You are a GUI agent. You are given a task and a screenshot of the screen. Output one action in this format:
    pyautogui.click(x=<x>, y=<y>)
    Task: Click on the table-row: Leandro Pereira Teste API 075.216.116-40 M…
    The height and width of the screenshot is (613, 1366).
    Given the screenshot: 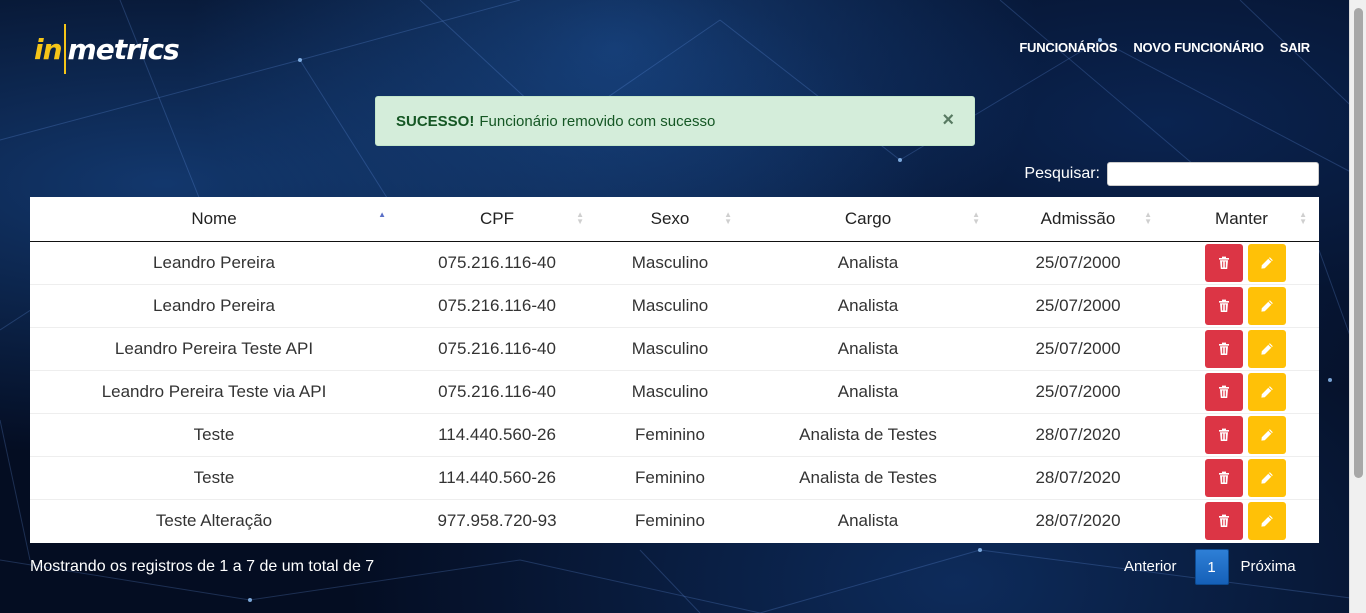 What is the action you would take?
    pyautogui.click(x=674, y=348)
    